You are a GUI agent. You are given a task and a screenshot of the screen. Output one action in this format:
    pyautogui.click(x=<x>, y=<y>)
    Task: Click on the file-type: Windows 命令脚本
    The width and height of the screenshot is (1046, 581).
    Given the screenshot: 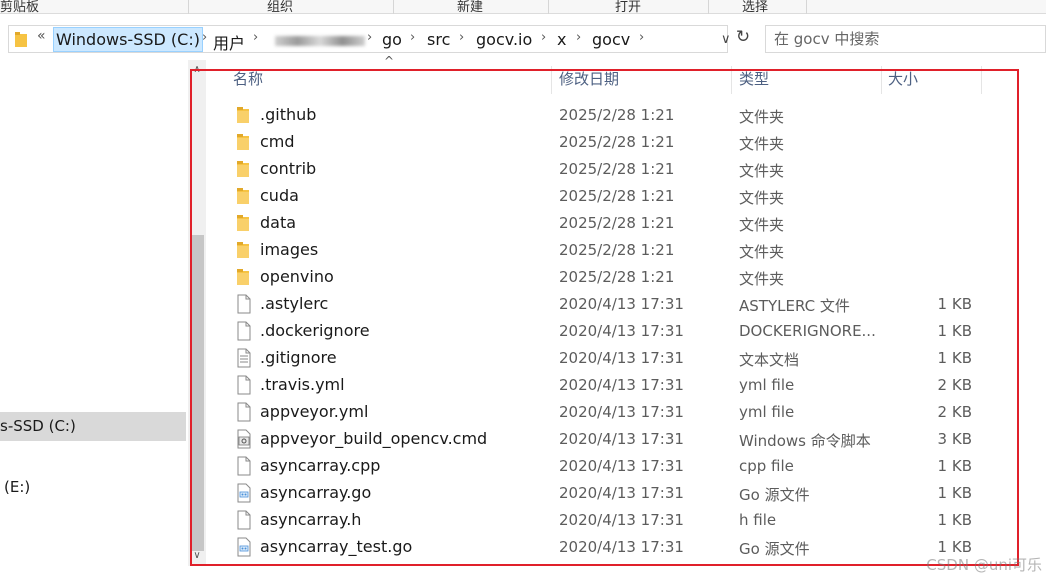 What is the action you would take?
    pyautogui.click(x=805, y=441)
    